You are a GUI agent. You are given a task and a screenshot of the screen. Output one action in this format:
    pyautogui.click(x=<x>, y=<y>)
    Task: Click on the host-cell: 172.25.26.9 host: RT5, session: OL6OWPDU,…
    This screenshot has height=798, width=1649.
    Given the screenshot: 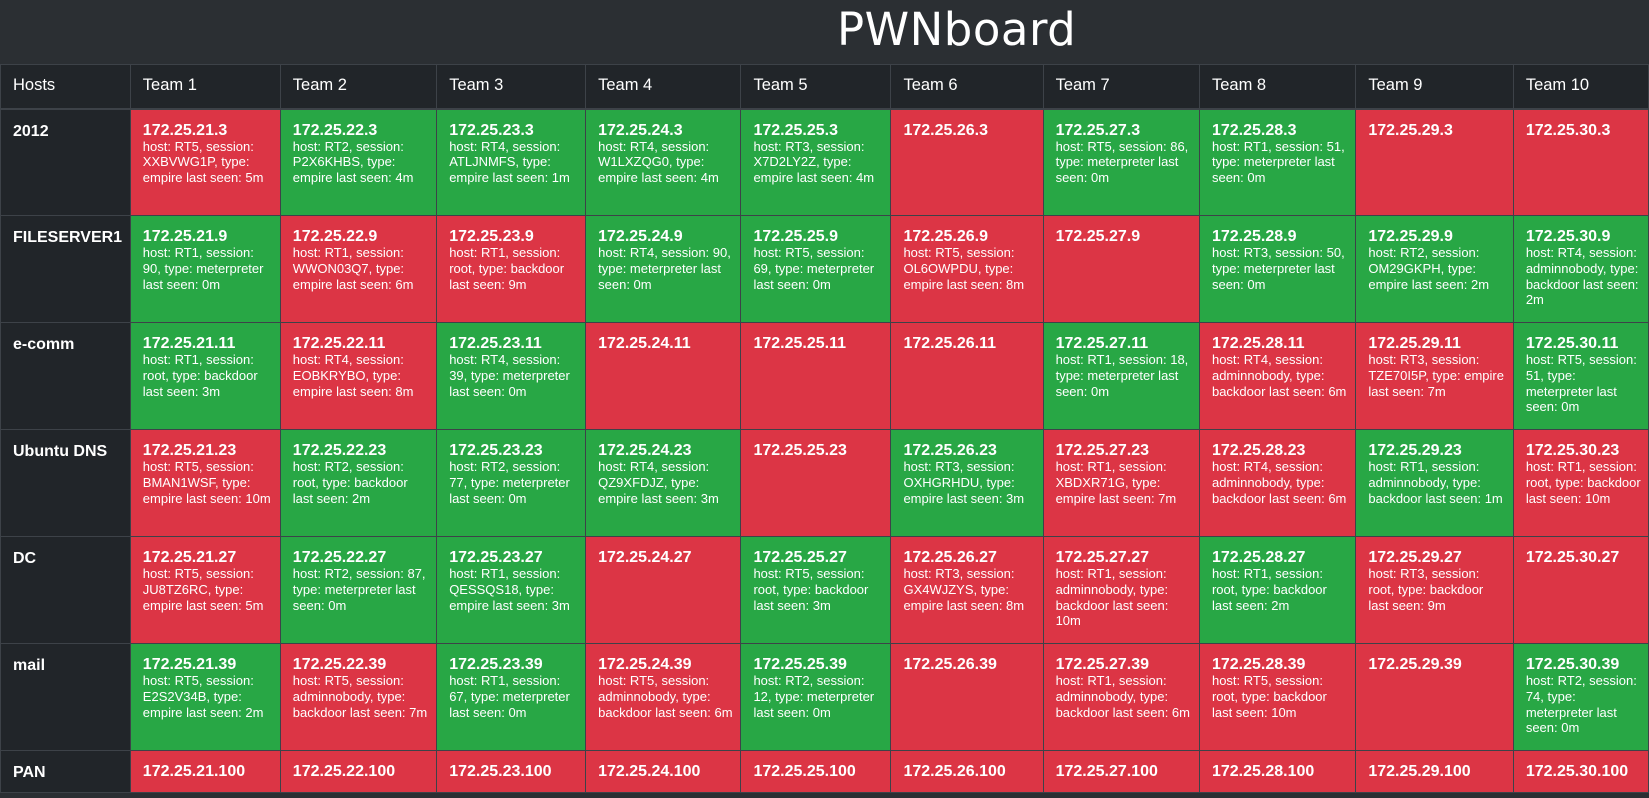 What is the action you would take?
    pyautogui.click(x=967, y=269)
    